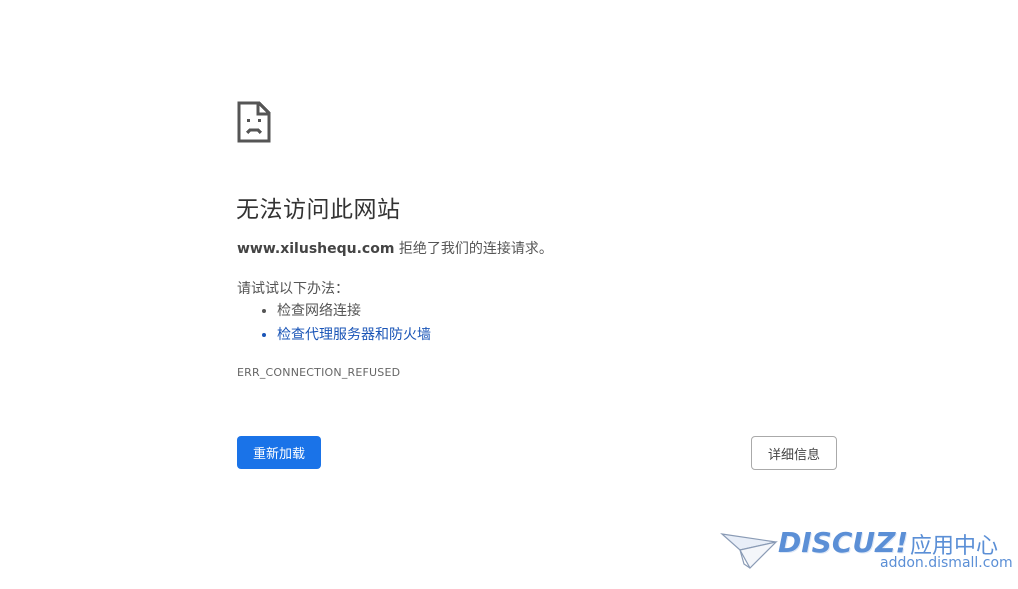  I want to click on suggestion-label: 检查网络连接, so click(319, 311).